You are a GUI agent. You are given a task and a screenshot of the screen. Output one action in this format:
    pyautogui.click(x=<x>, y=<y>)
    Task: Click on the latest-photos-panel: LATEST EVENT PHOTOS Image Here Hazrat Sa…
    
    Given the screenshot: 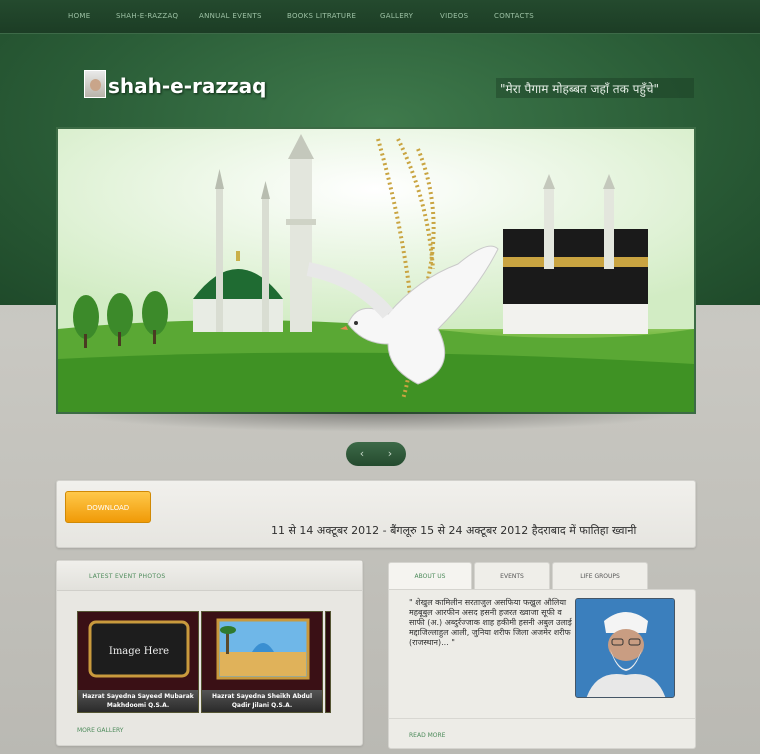 What is the action you would take?
    pyautogui.click(x=209, y=653)
    